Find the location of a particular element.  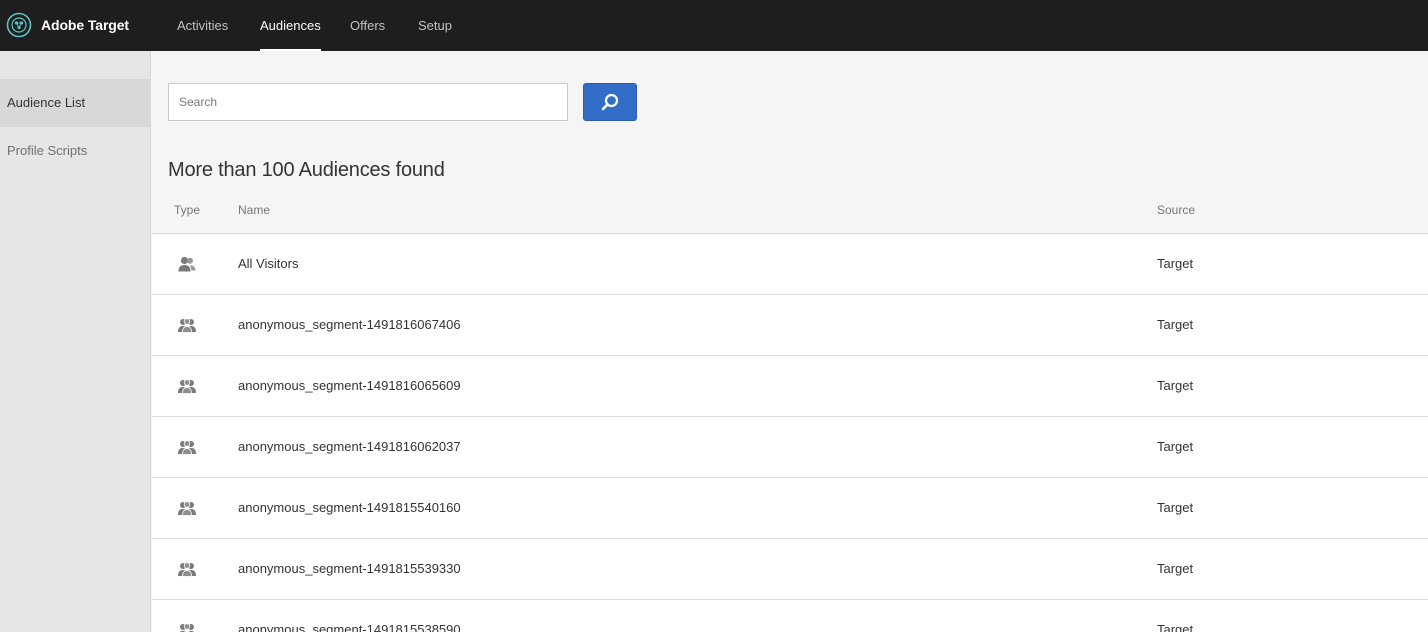

audience-name: anonymous_segment-1491816062037 is located at coordinates (349, 447).